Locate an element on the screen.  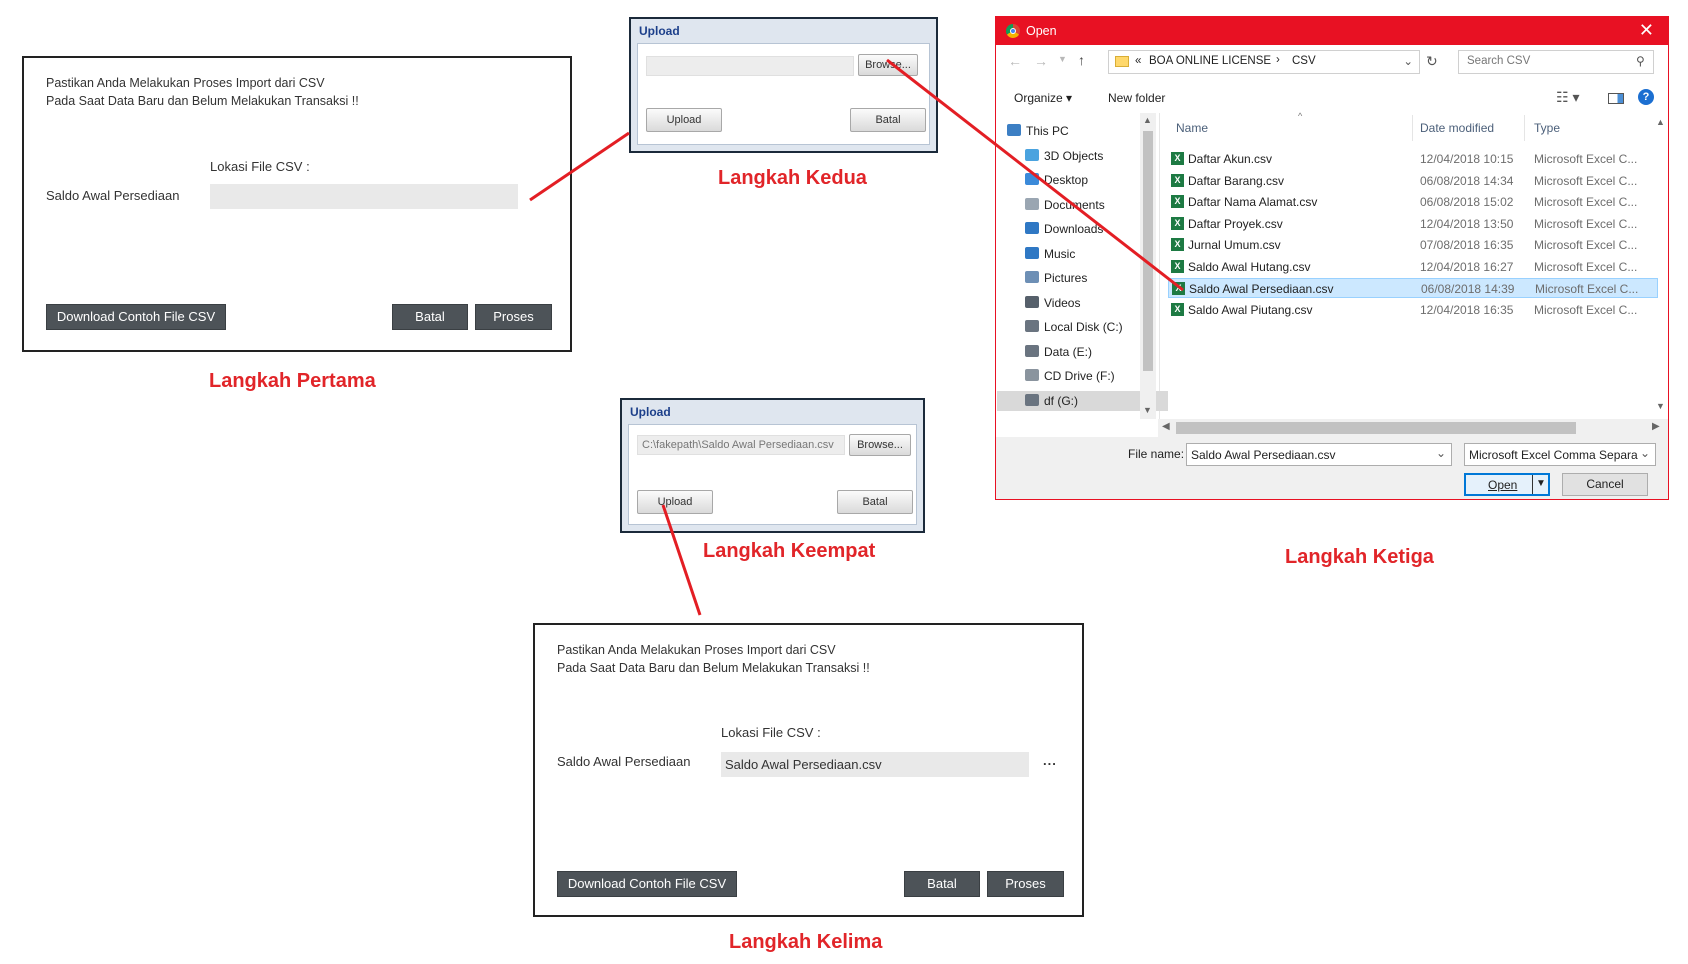
search-icon: ⚲ is located at coordinates (1640, 61).